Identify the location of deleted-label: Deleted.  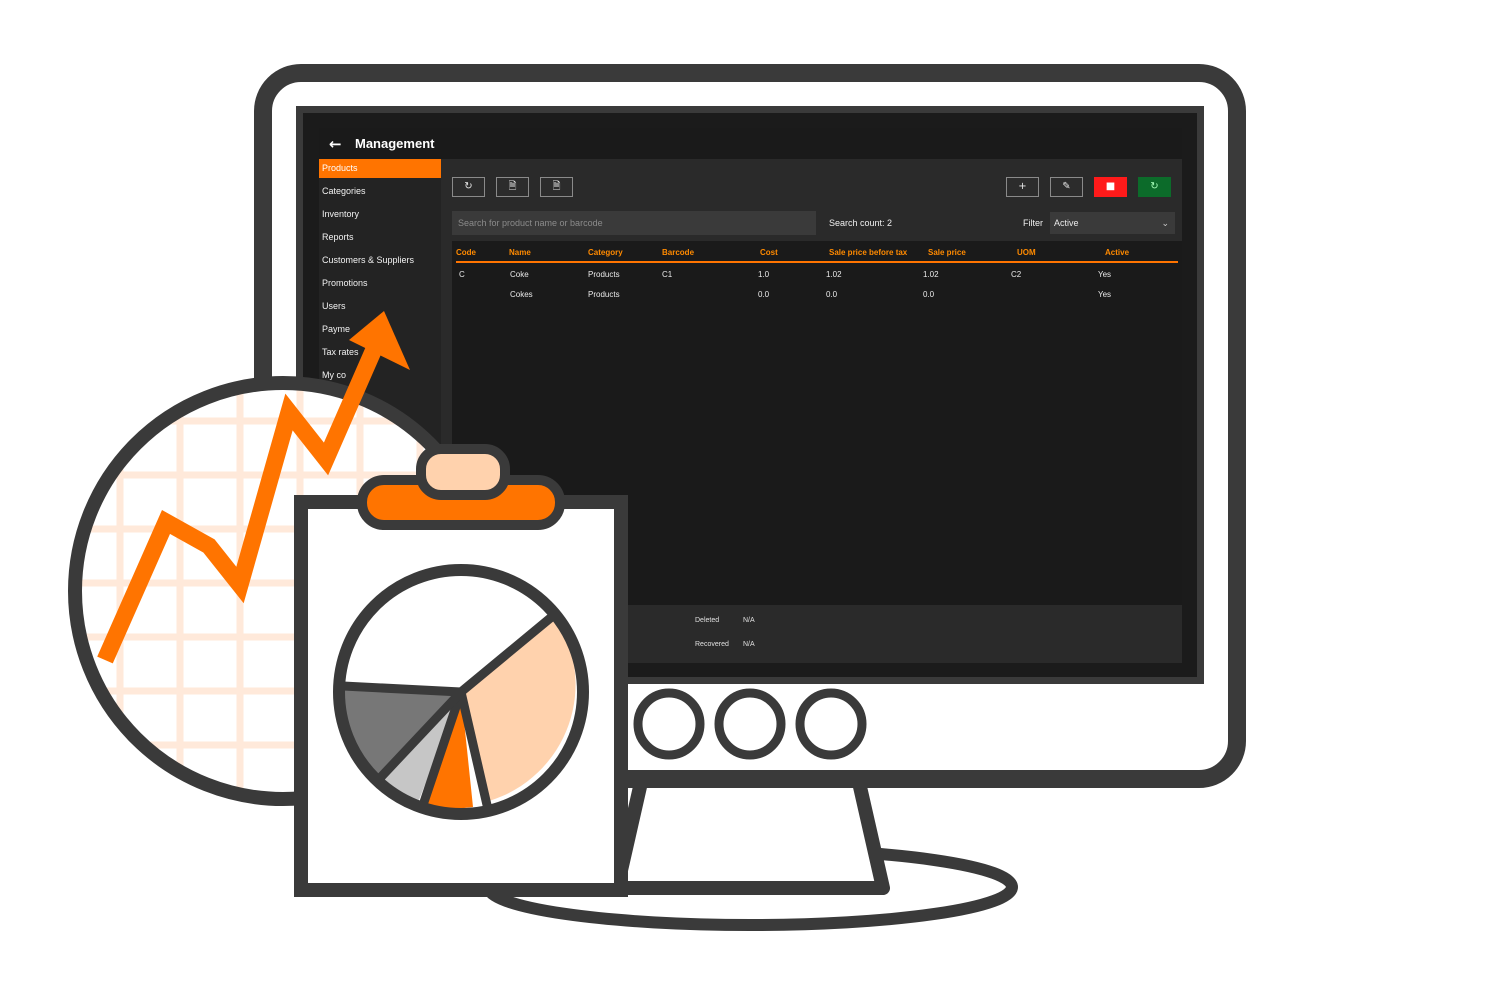
(707, 620).